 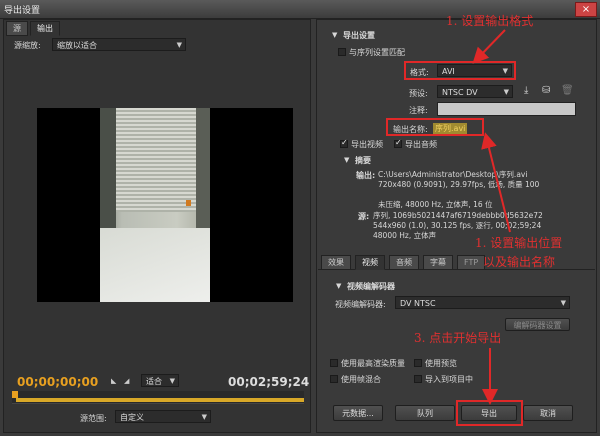 I want to click on annotation-arrows, so click(x=491, y=217).